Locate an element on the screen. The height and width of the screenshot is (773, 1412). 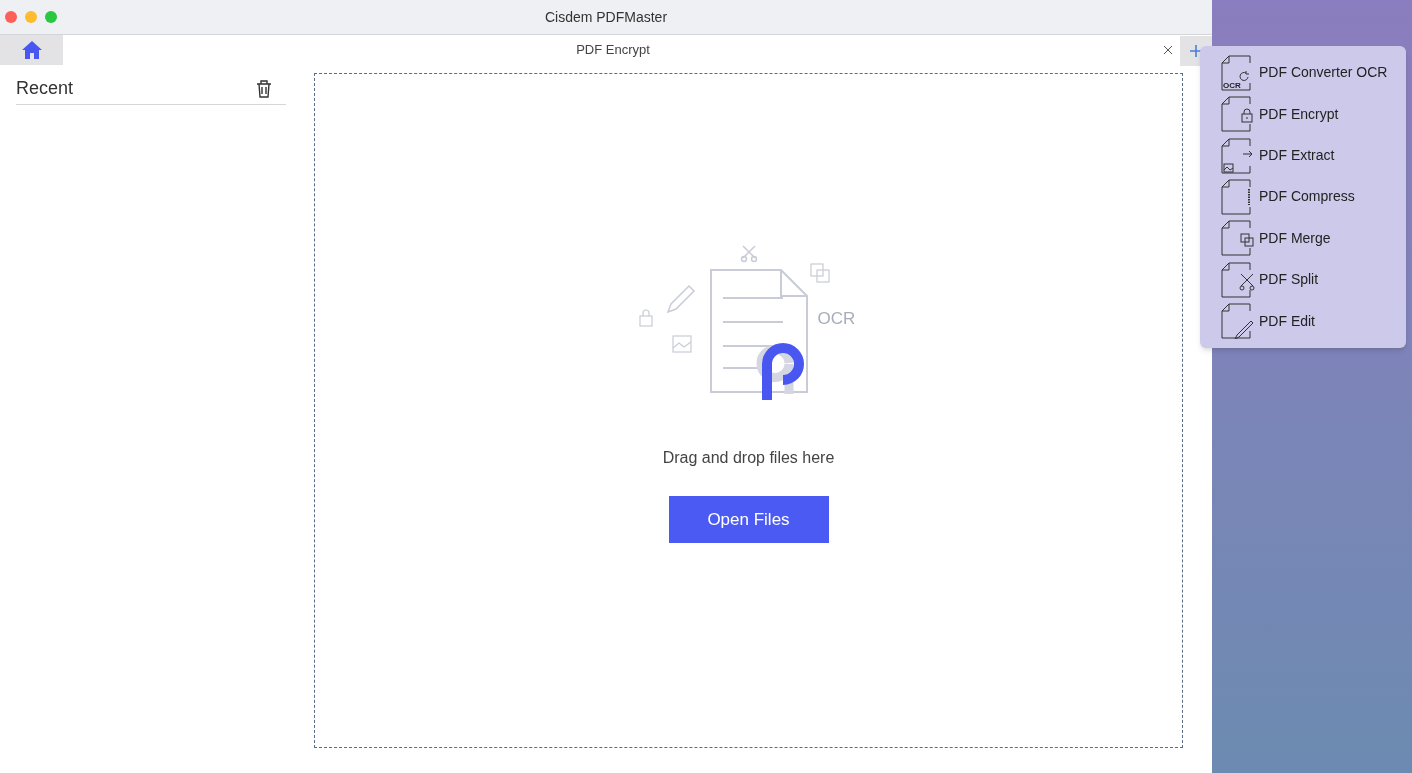
zoom-window-button is located at coordinates (51, 17).